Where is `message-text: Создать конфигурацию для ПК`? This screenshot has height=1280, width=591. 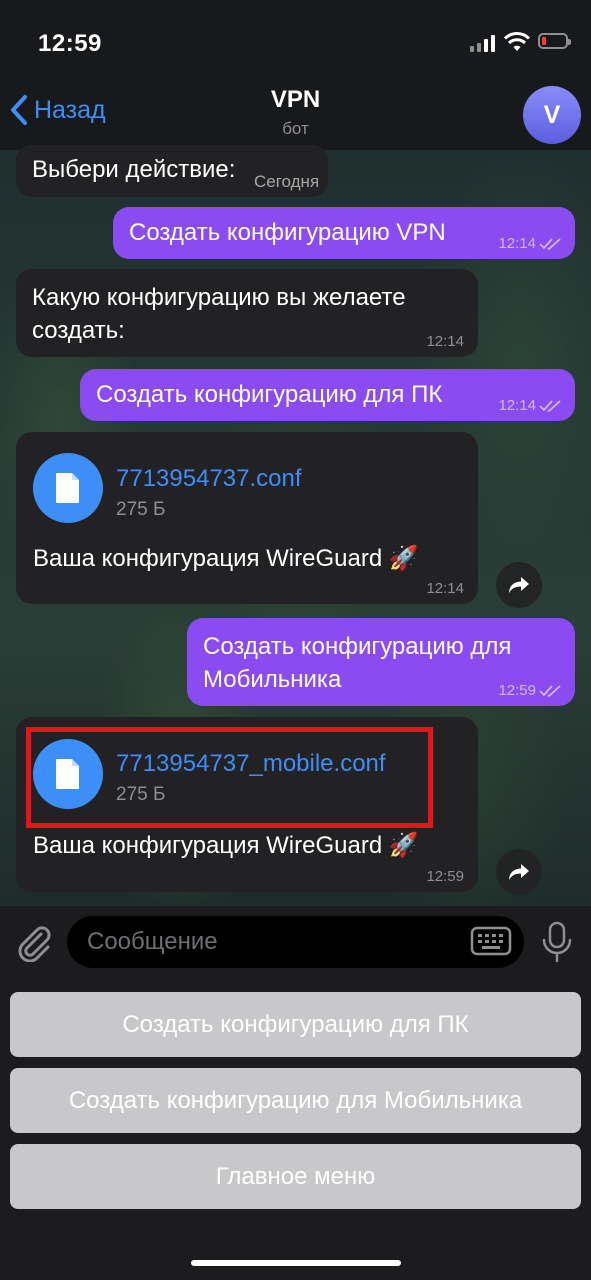 message-text: Создать конфигурацию для ПК is located at coordinates (269, 394).